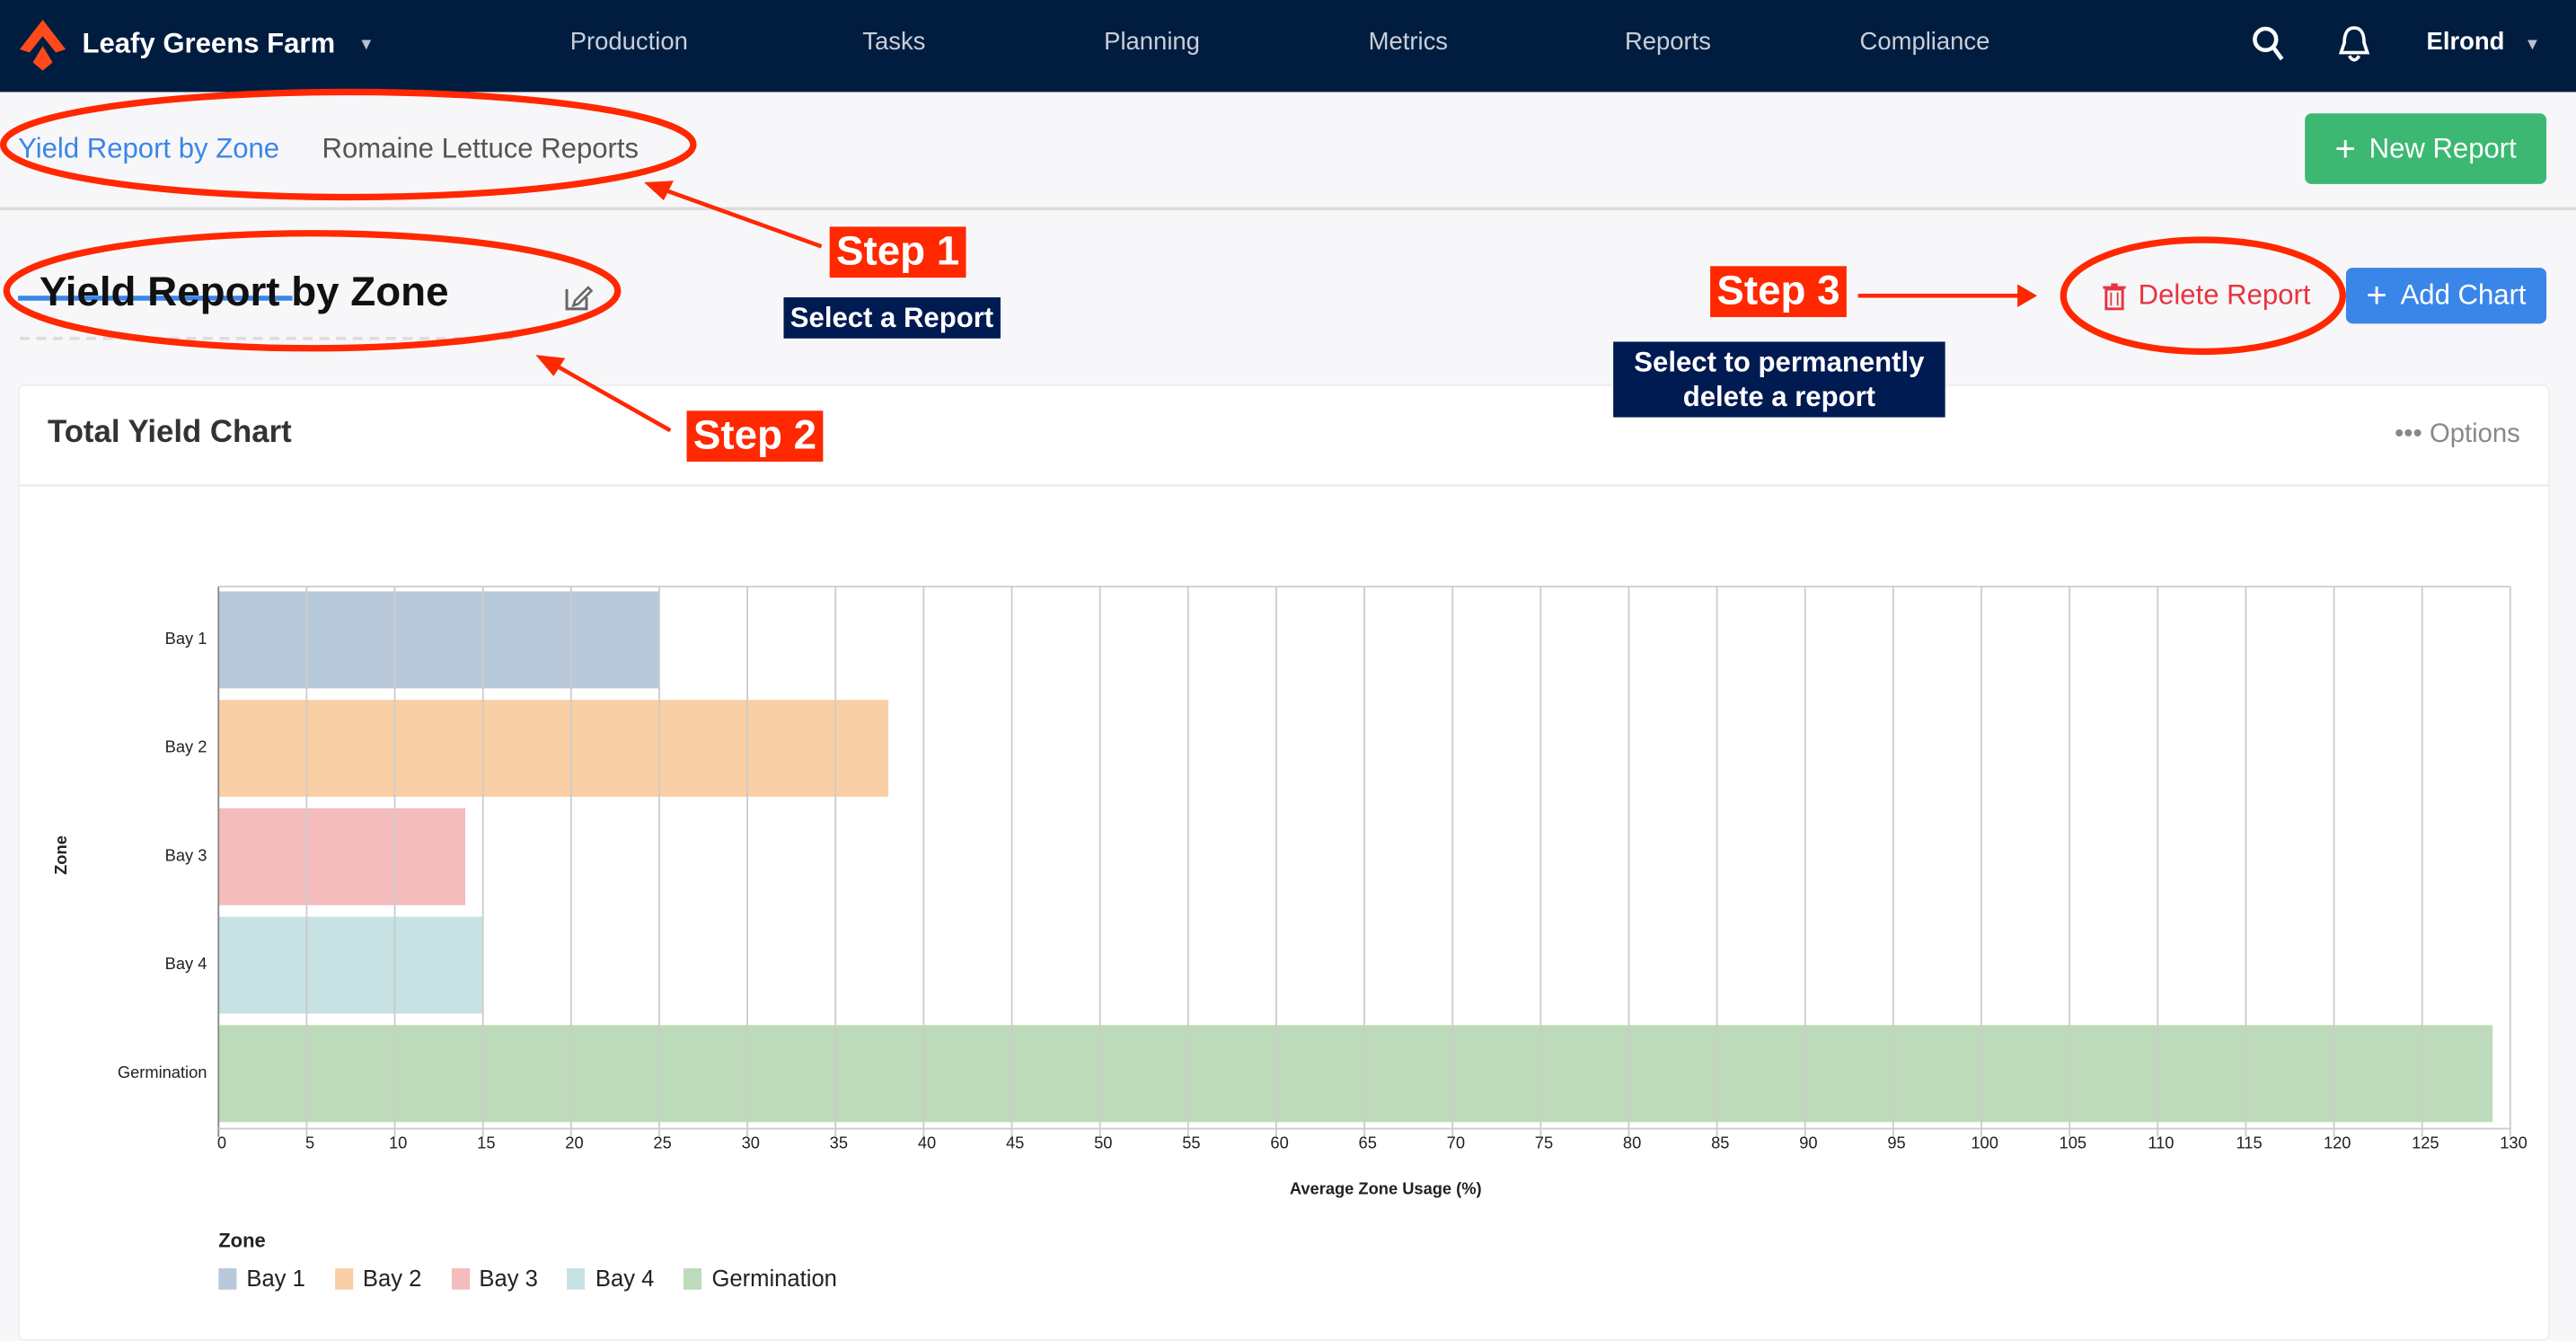 Image resolution: width=2576 pixels, height=1341 pixels. Describe the element at coordinates (897, 252) in the screenshot. I see `step-1-label: Step 1` at that location.